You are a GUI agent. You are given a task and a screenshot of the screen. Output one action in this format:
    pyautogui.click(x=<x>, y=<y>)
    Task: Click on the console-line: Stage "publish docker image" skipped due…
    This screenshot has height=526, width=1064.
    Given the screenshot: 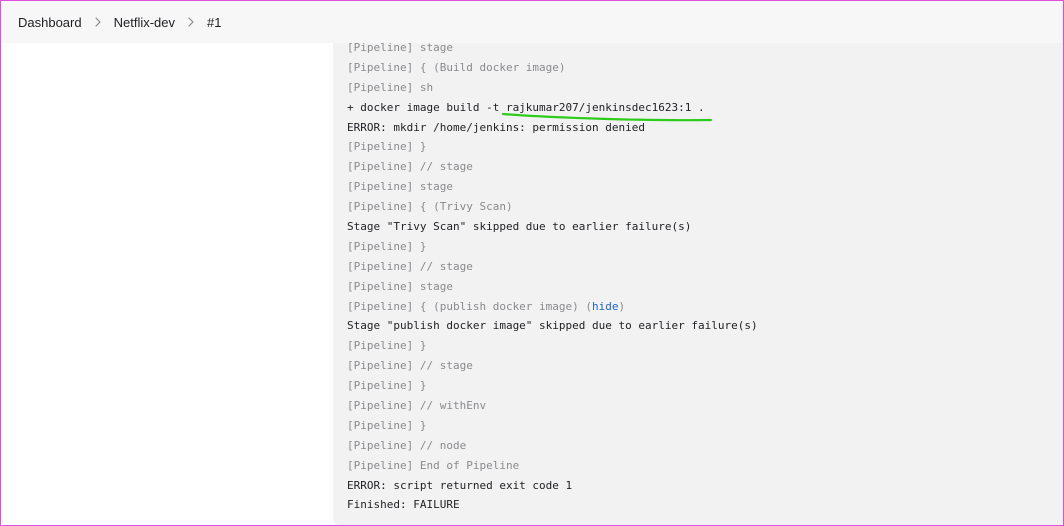 What is the action you would take?
    pyautogui.click(x=552, y=326)
    